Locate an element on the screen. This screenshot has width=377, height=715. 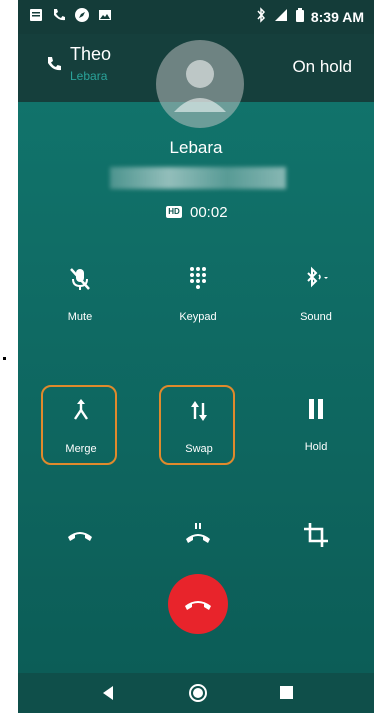
merge-label: Merge is located at coordinates (81, 449).